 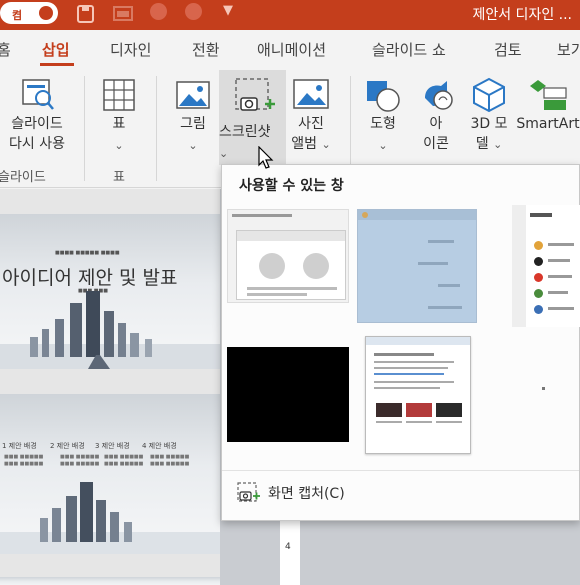 What do you see at coordinates (543, 388) in the screenshot?
I see `loading-dot` at bounding box center [543, 388].